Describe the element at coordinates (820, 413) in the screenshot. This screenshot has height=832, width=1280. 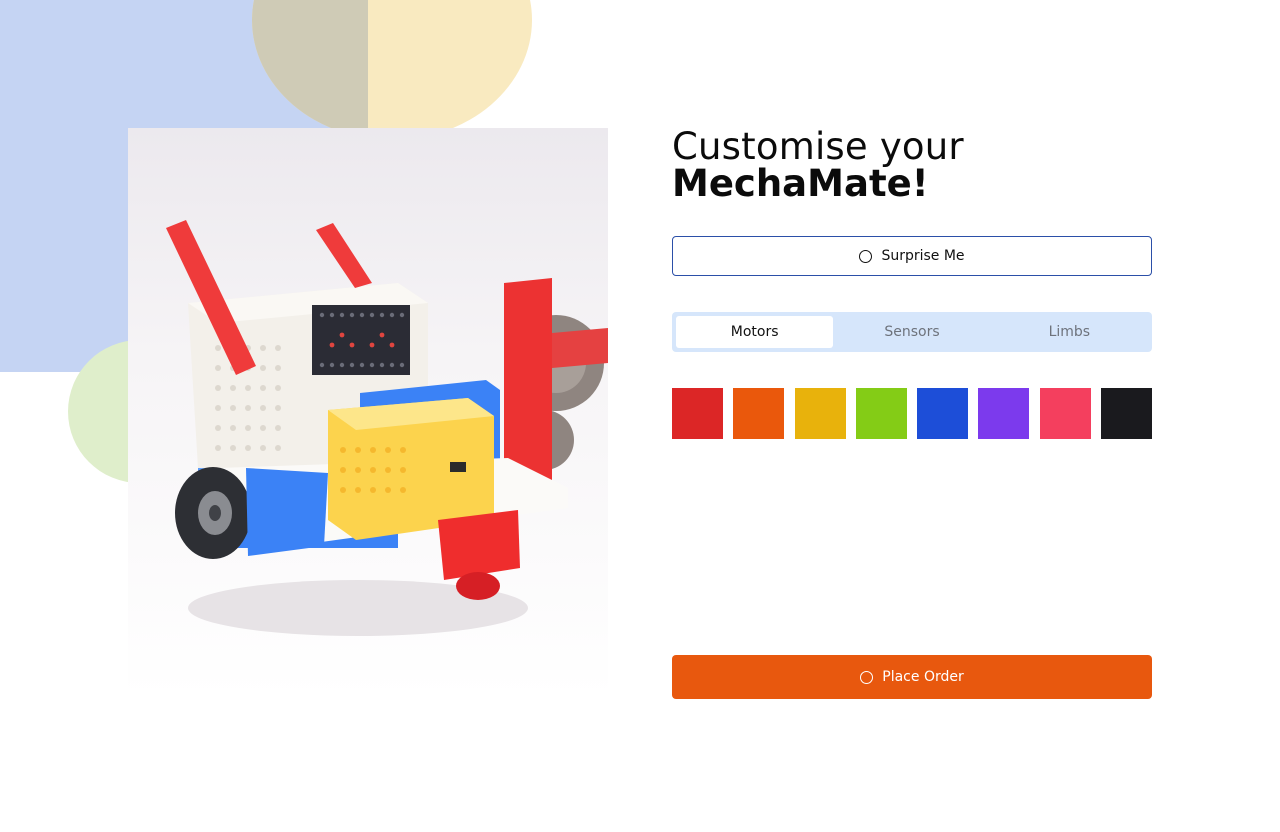
I see `swatch-amber` at that location.